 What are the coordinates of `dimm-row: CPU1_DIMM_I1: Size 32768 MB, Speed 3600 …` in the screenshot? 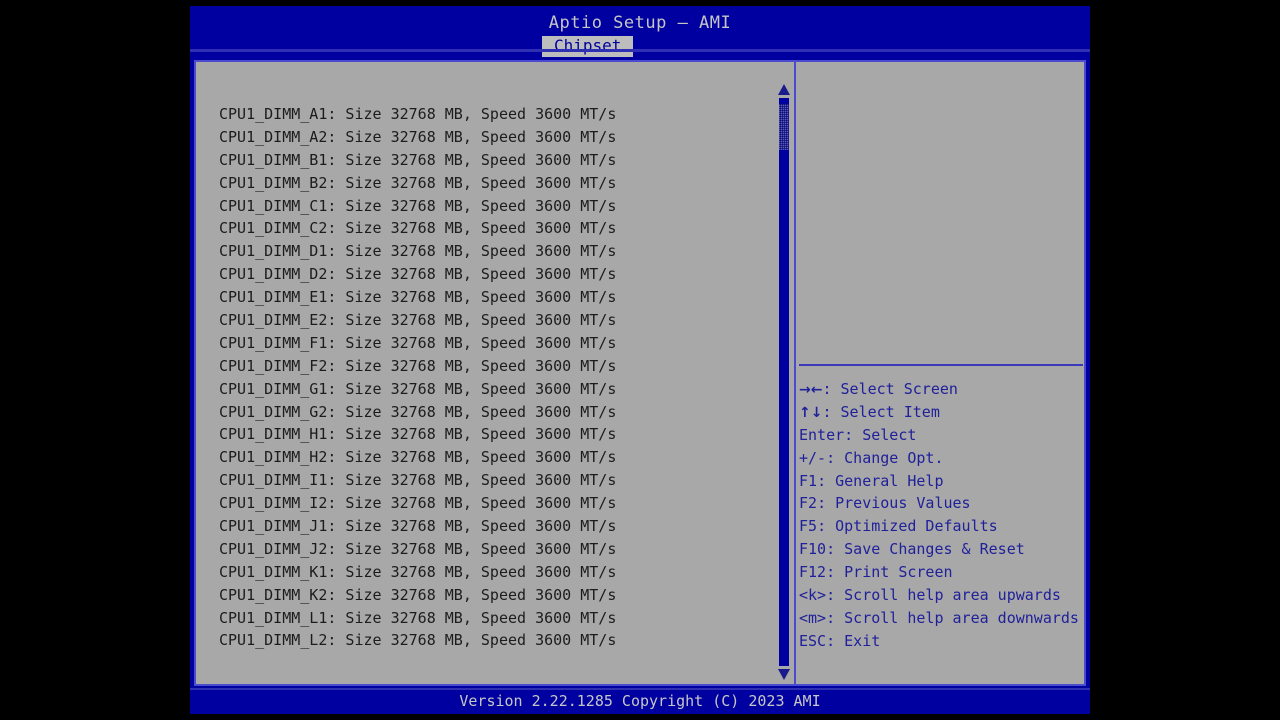 It's located at (499, 480).